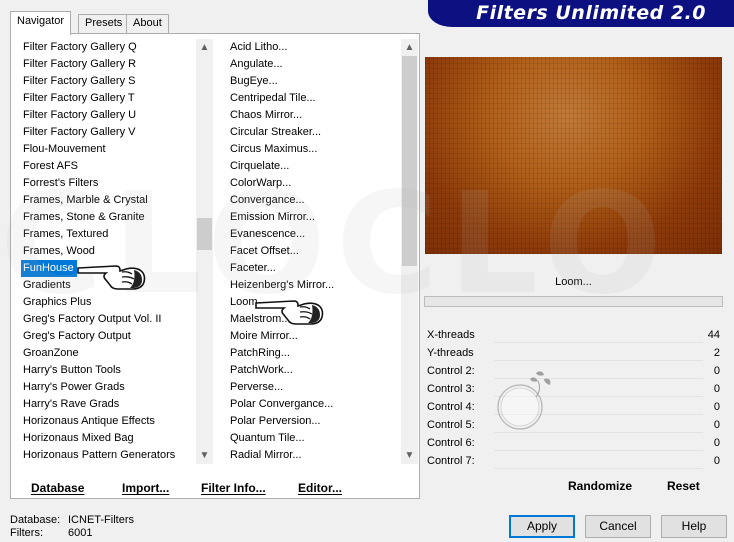 The height and width of the screenshot is (542, 734). I want to click on category-list-item: Harry's Power Grads, so click(110, 387).